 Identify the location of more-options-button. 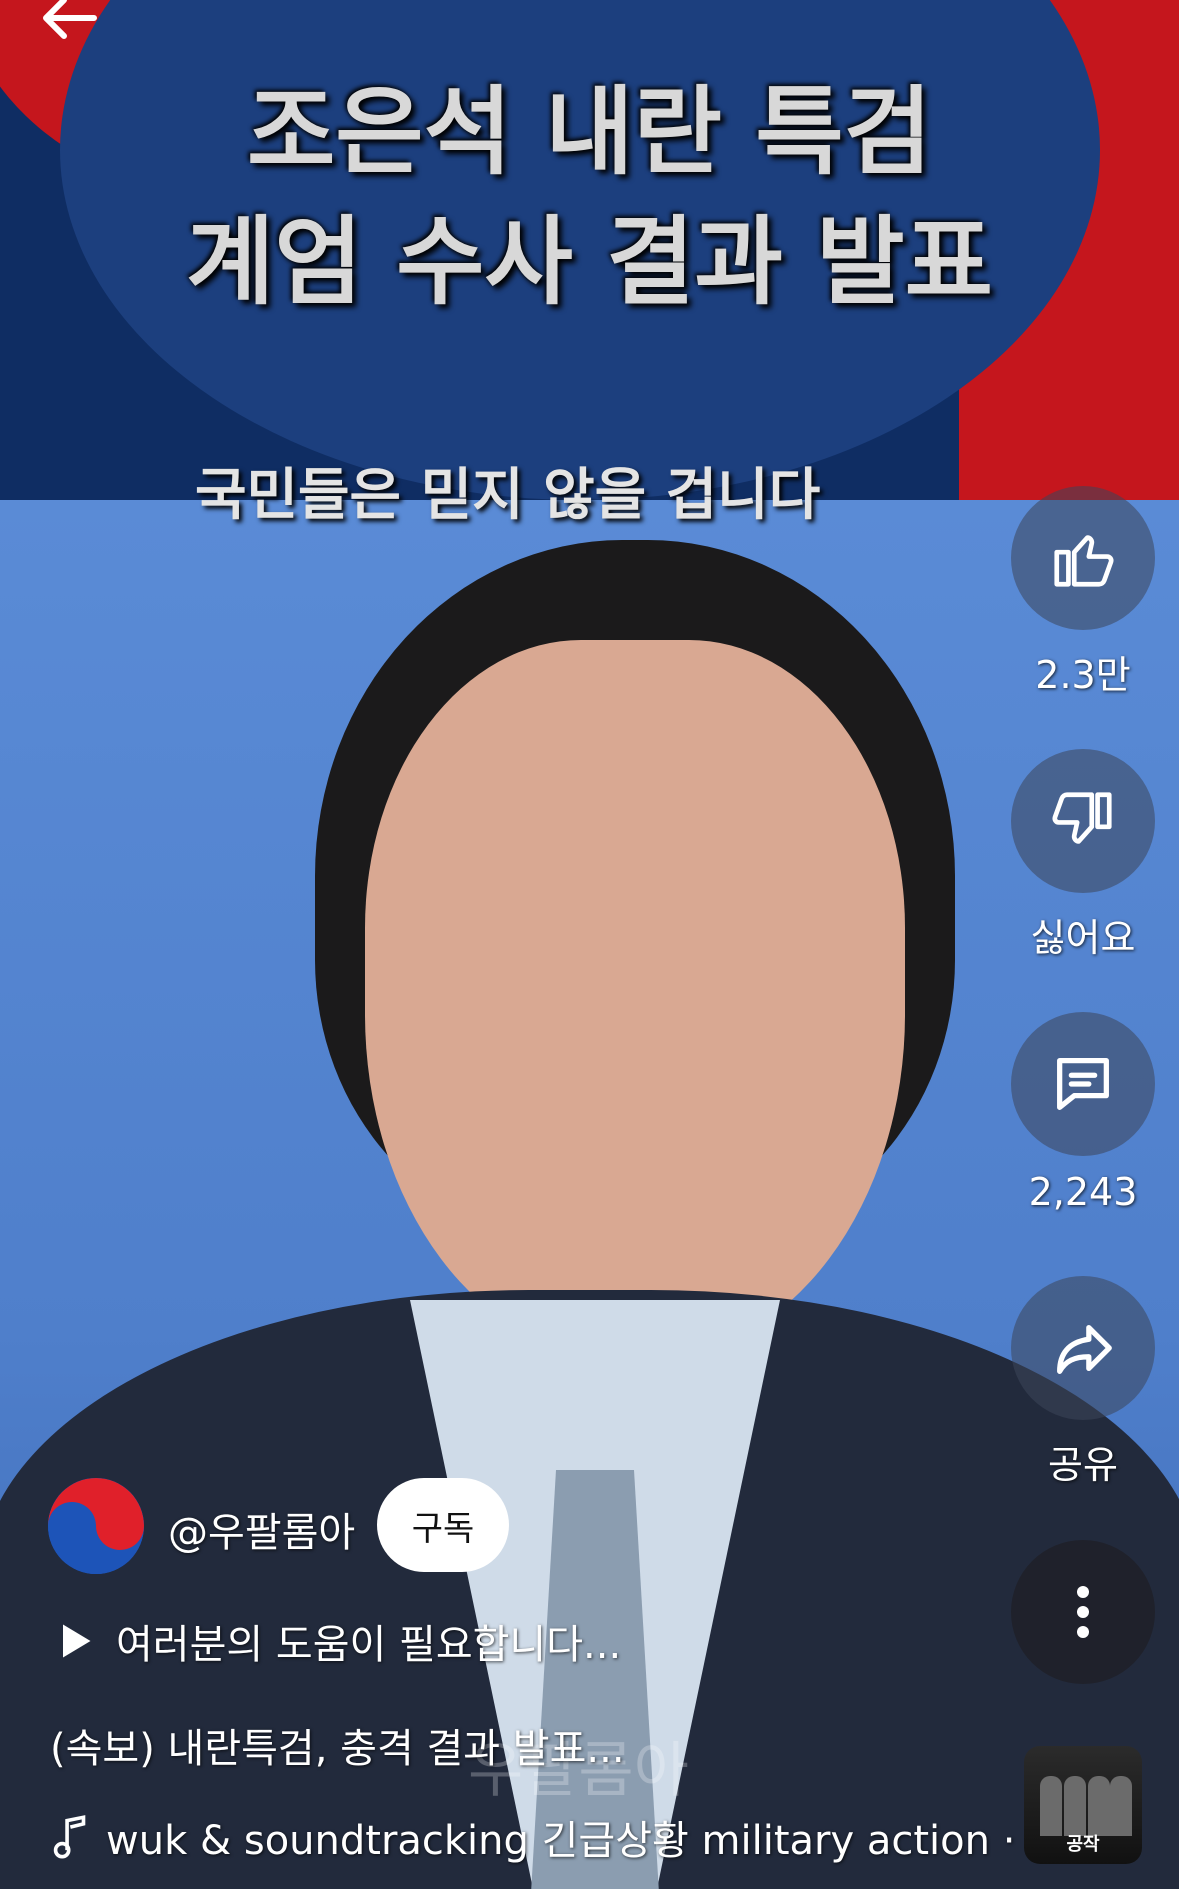
(1083, 1612).